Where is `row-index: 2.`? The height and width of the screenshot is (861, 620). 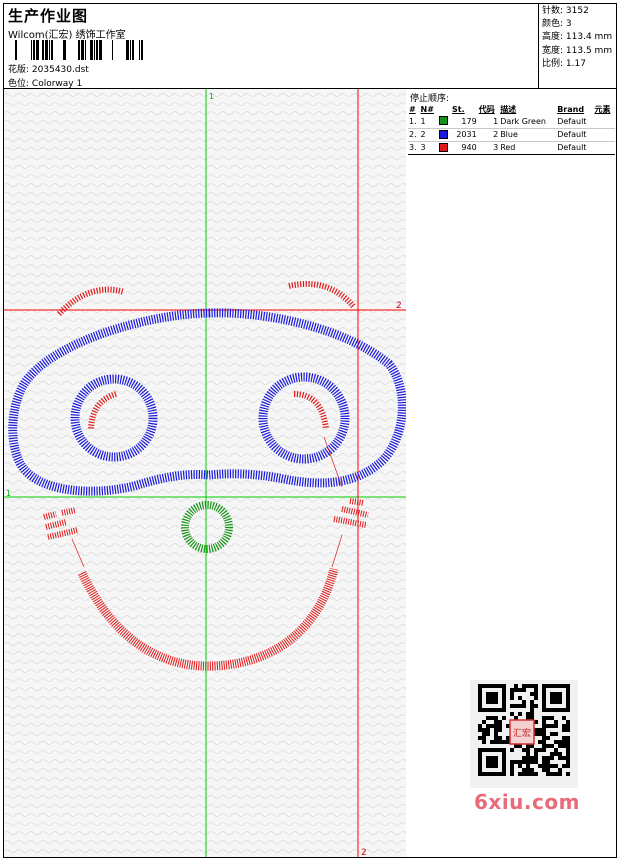 row-index: 2. is located at coordinates (414, 135).